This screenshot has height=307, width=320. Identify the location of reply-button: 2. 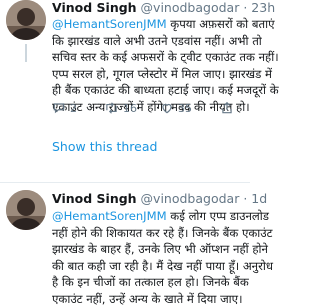
(64, 108).